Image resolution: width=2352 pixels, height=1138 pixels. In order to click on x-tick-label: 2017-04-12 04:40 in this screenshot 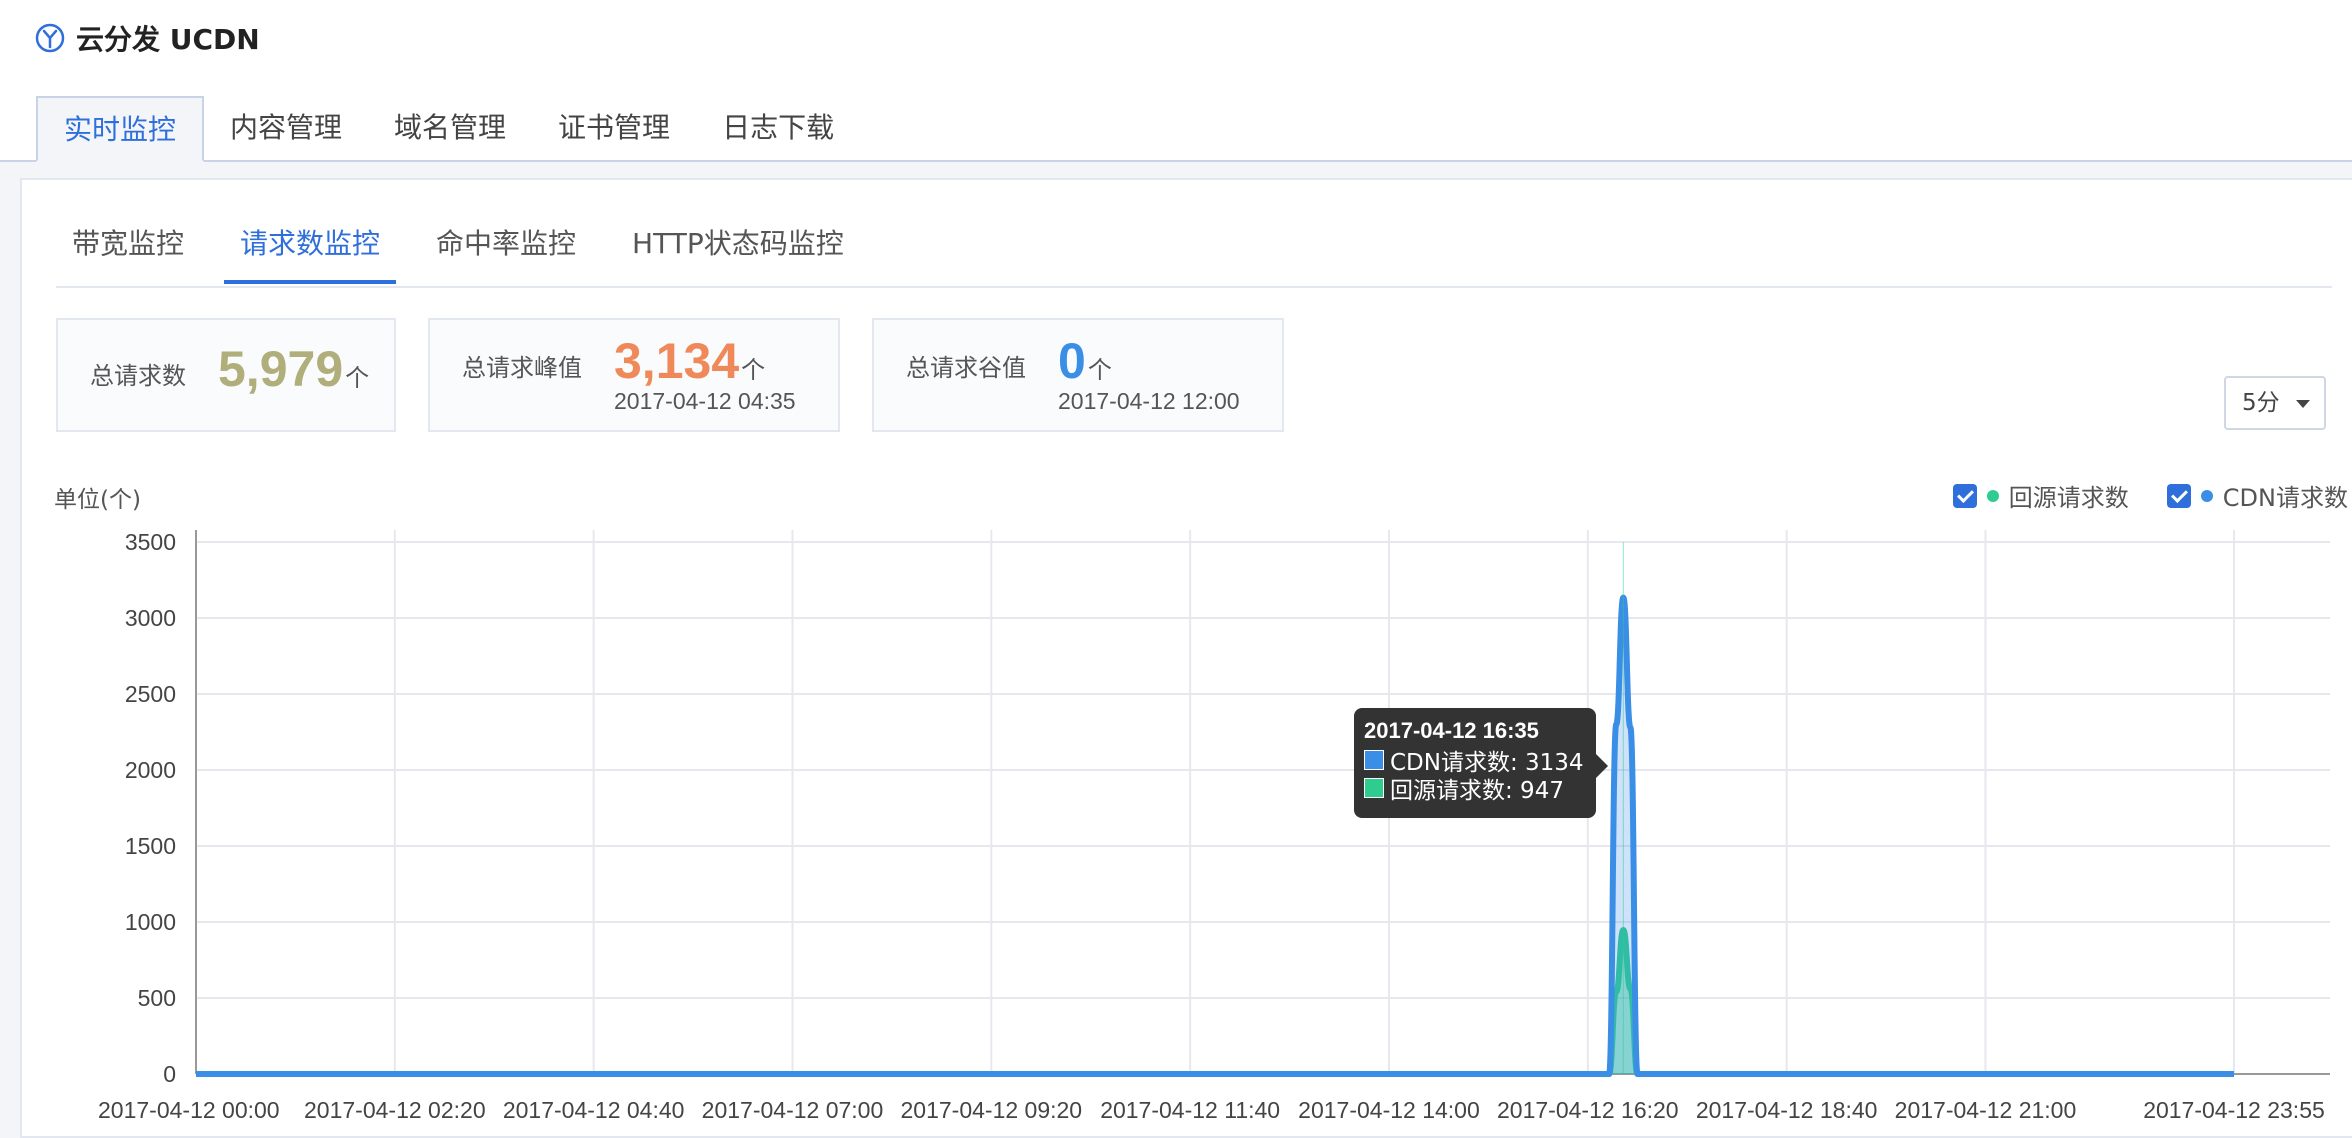, I will do `click(594, 1110)`.